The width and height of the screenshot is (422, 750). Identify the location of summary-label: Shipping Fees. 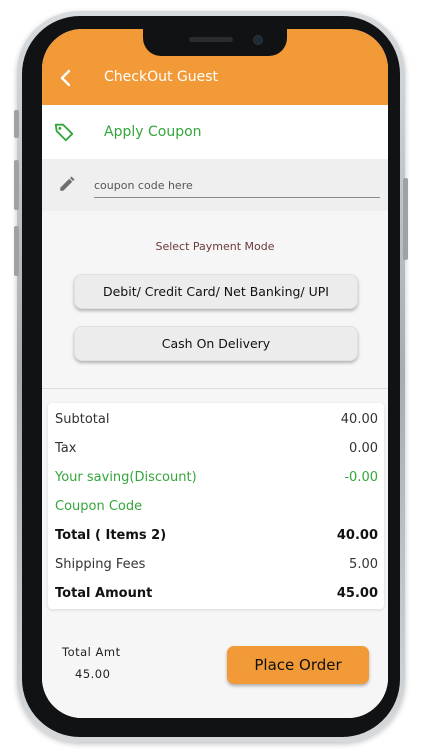
(100, 564).